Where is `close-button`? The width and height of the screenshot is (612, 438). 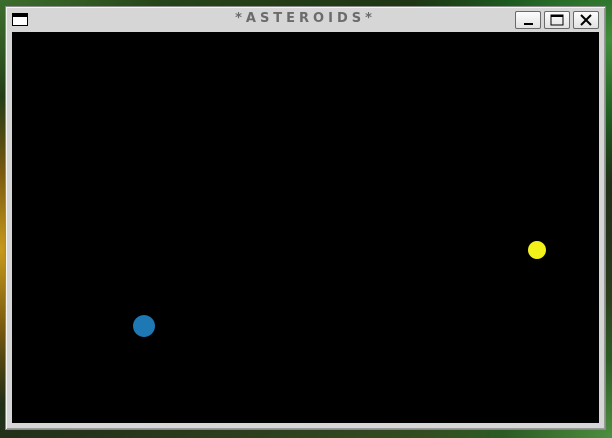 close-button is located at coordinates (586, 20).